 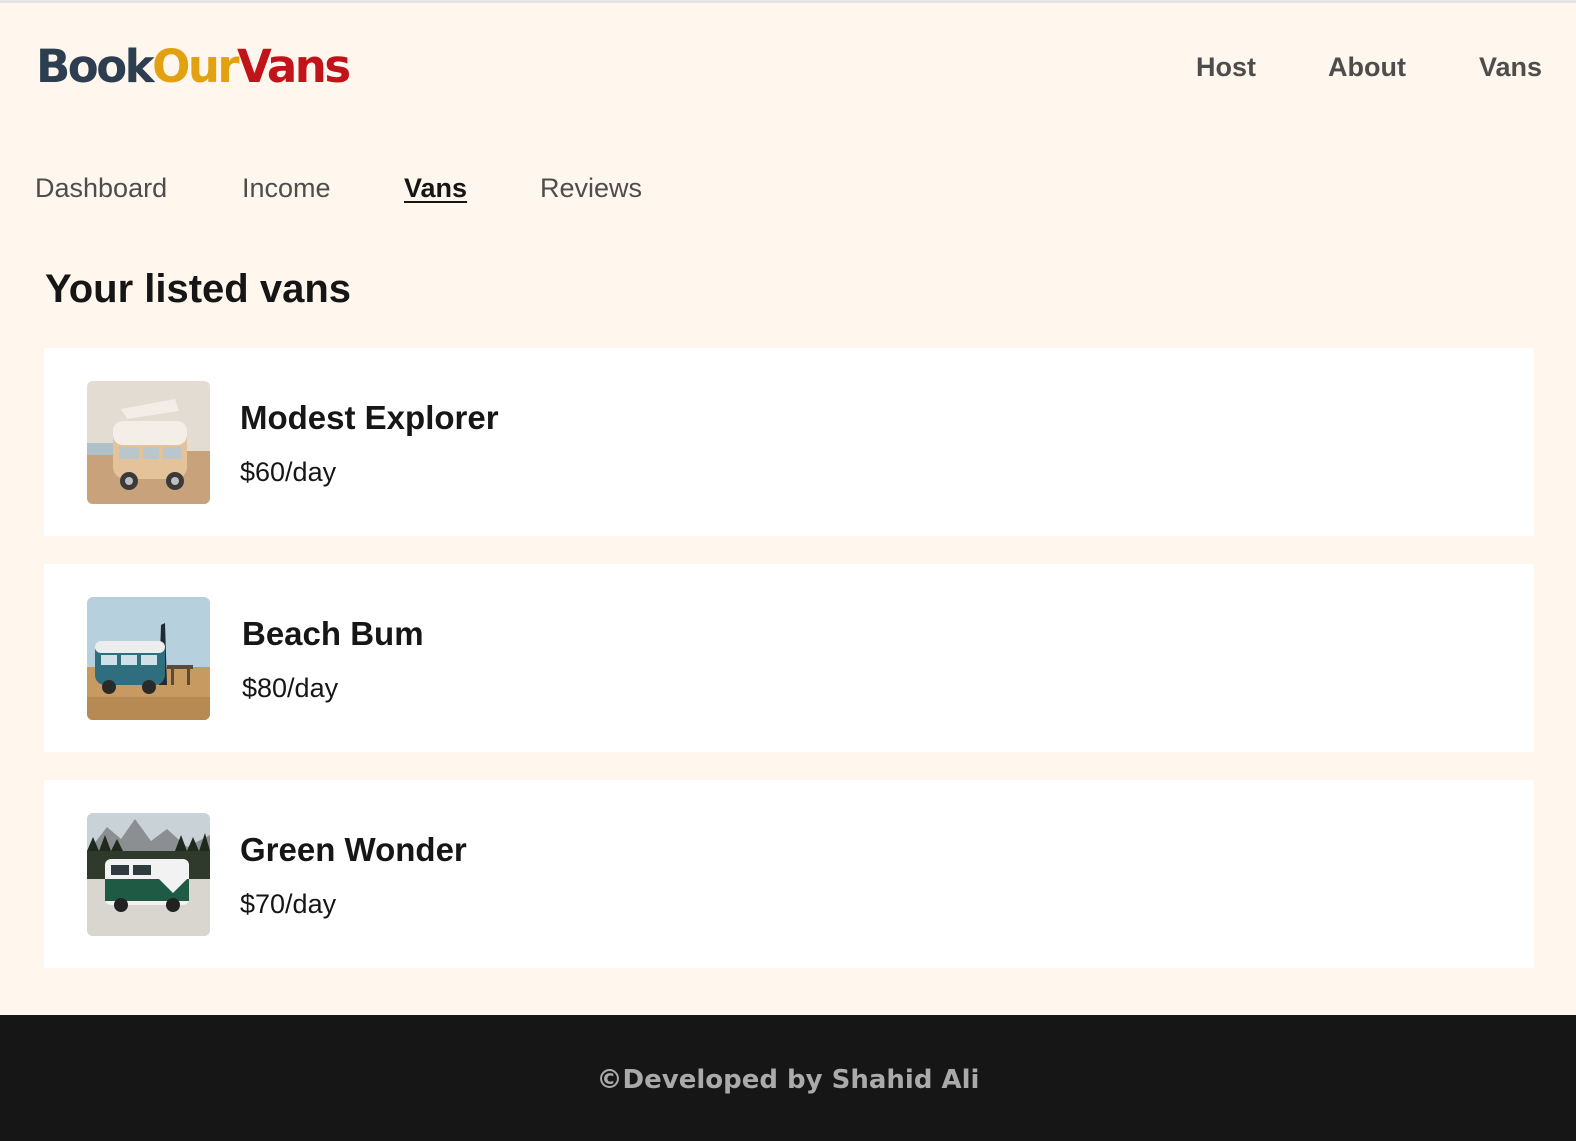 I want to click on nav-link-vans: Vans, so click(x=1510, y=67).